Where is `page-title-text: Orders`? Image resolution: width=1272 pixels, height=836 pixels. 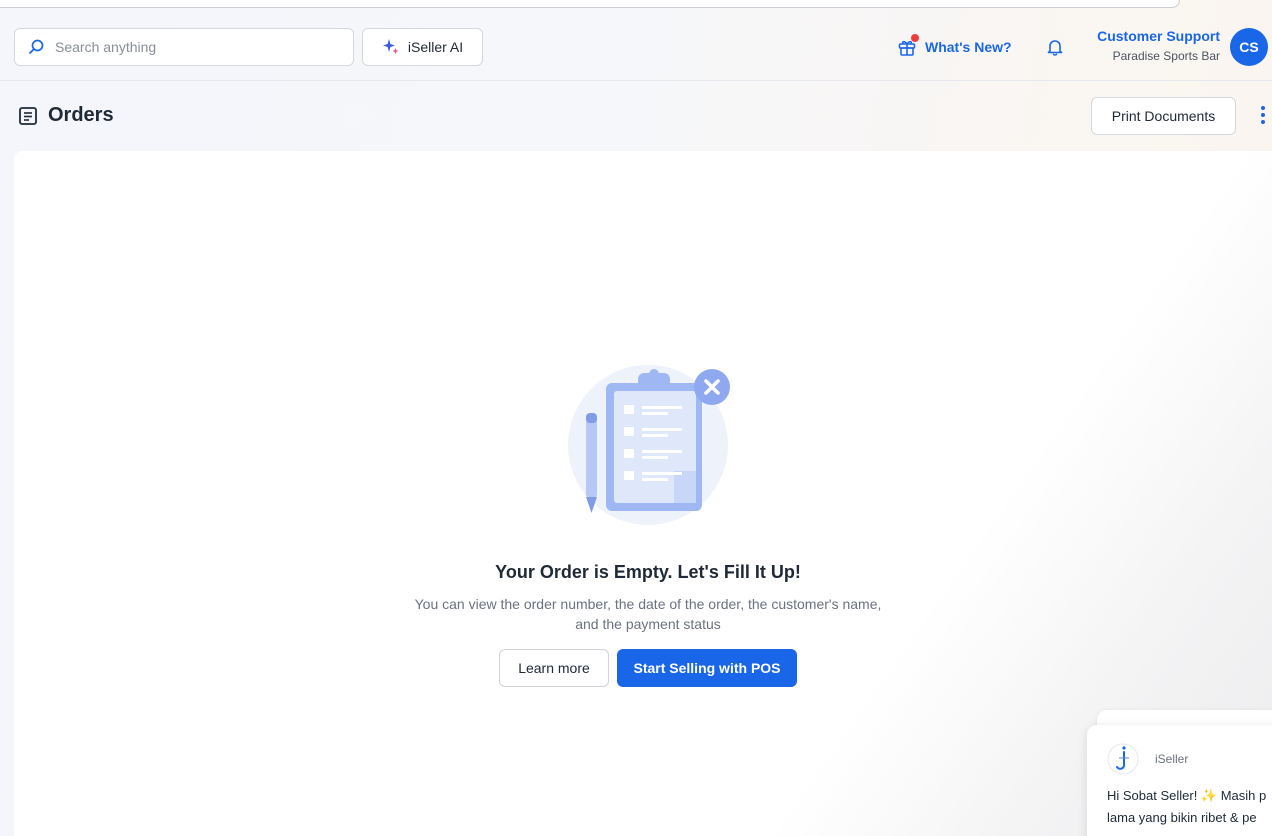 page-title-text: Orders is located at coordinates (81, 115).